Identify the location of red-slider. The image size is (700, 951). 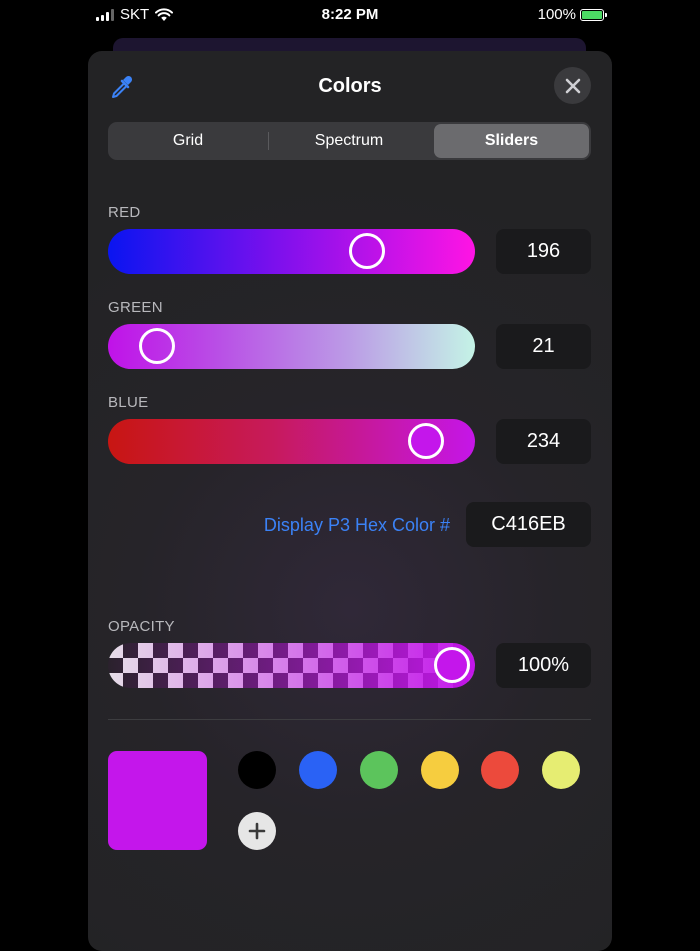
(291, 251).